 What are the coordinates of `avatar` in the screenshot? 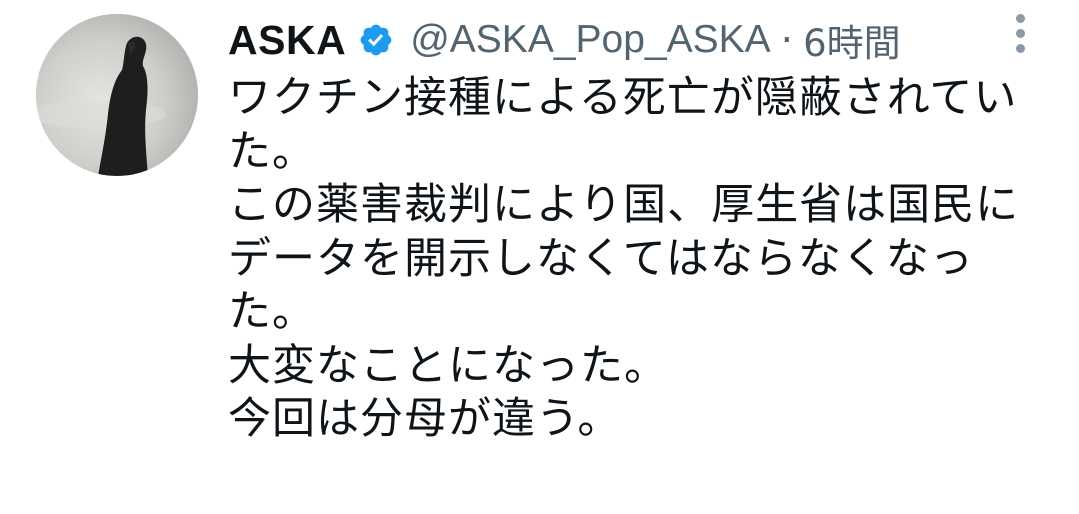 It's located at (117, 95).